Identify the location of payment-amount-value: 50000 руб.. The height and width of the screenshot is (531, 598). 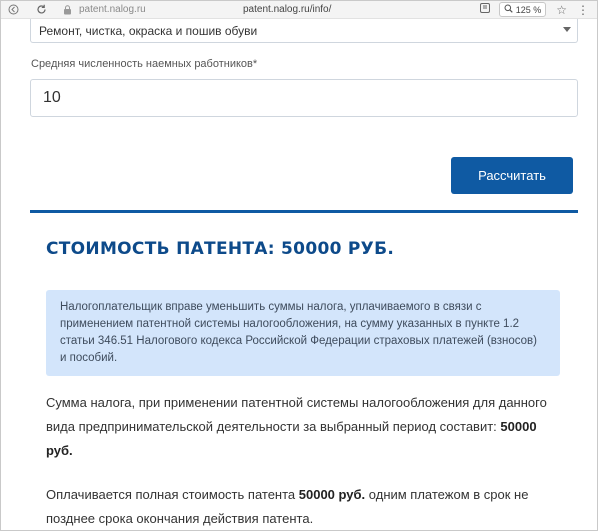
(332, 494).